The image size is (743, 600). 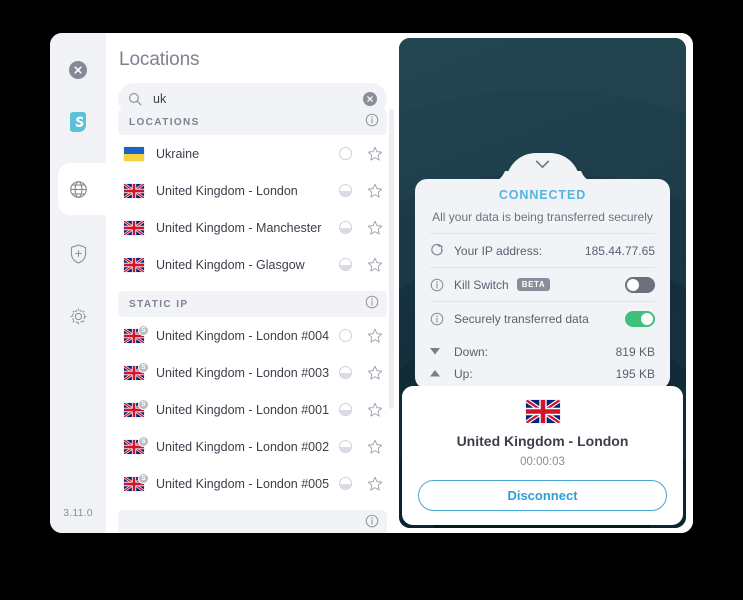 What do you see at coordinates (442, 373) in the screenshot?
I see `triangle-up-icon` at bounding box center [442, 373].